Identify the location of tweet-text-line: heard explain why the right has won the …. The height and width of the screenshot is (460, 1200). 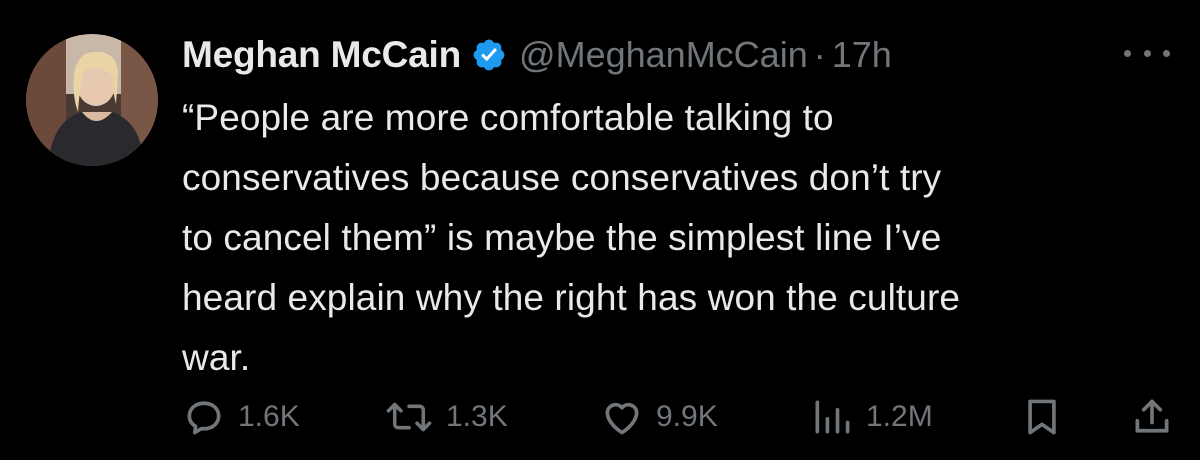
(571, 297).